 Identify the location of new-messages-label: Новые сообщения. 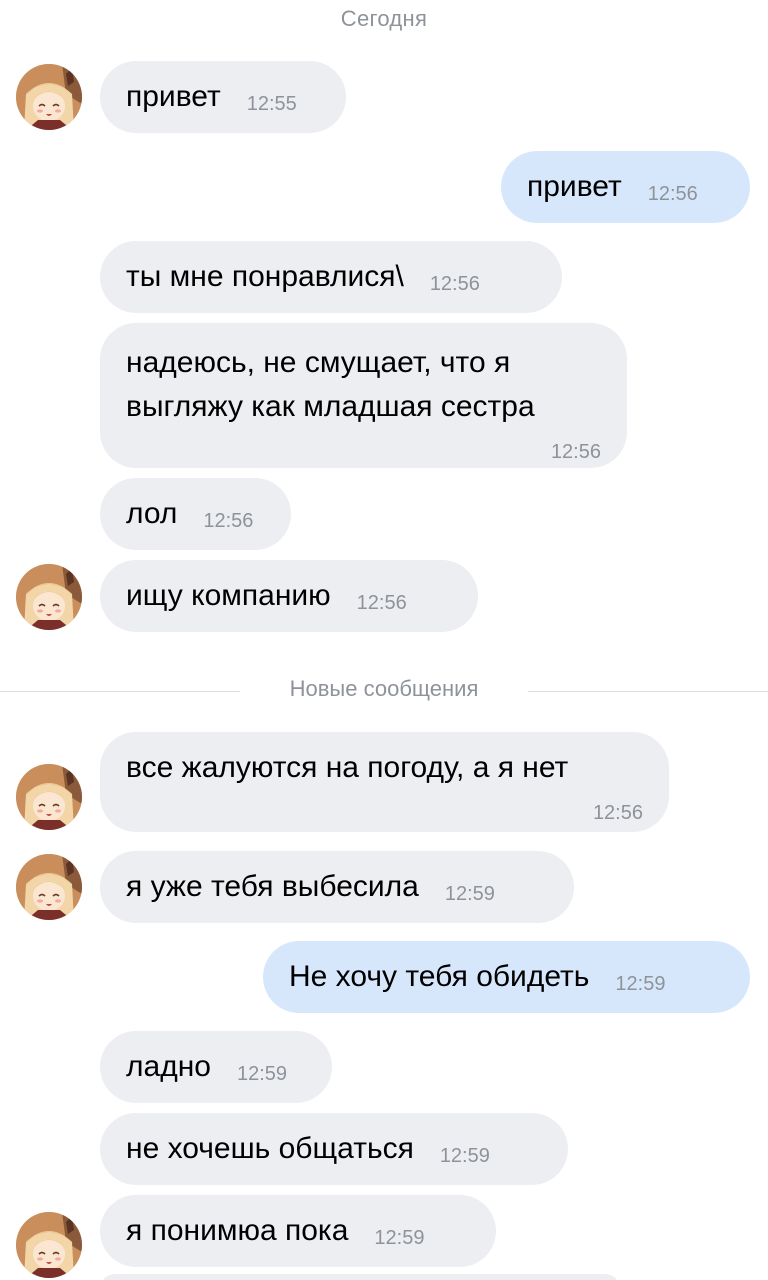
(384, 688).